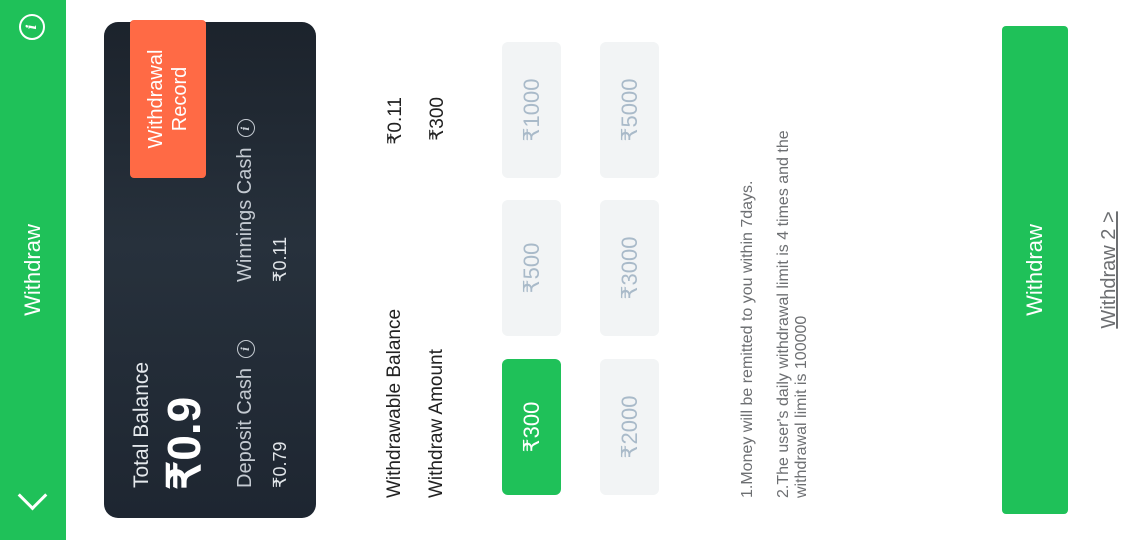  What do you see at coordinates (531, 110) in the screenshot?
I see `amount-option-1000: ₹1000` at bounding box center [531, 110].